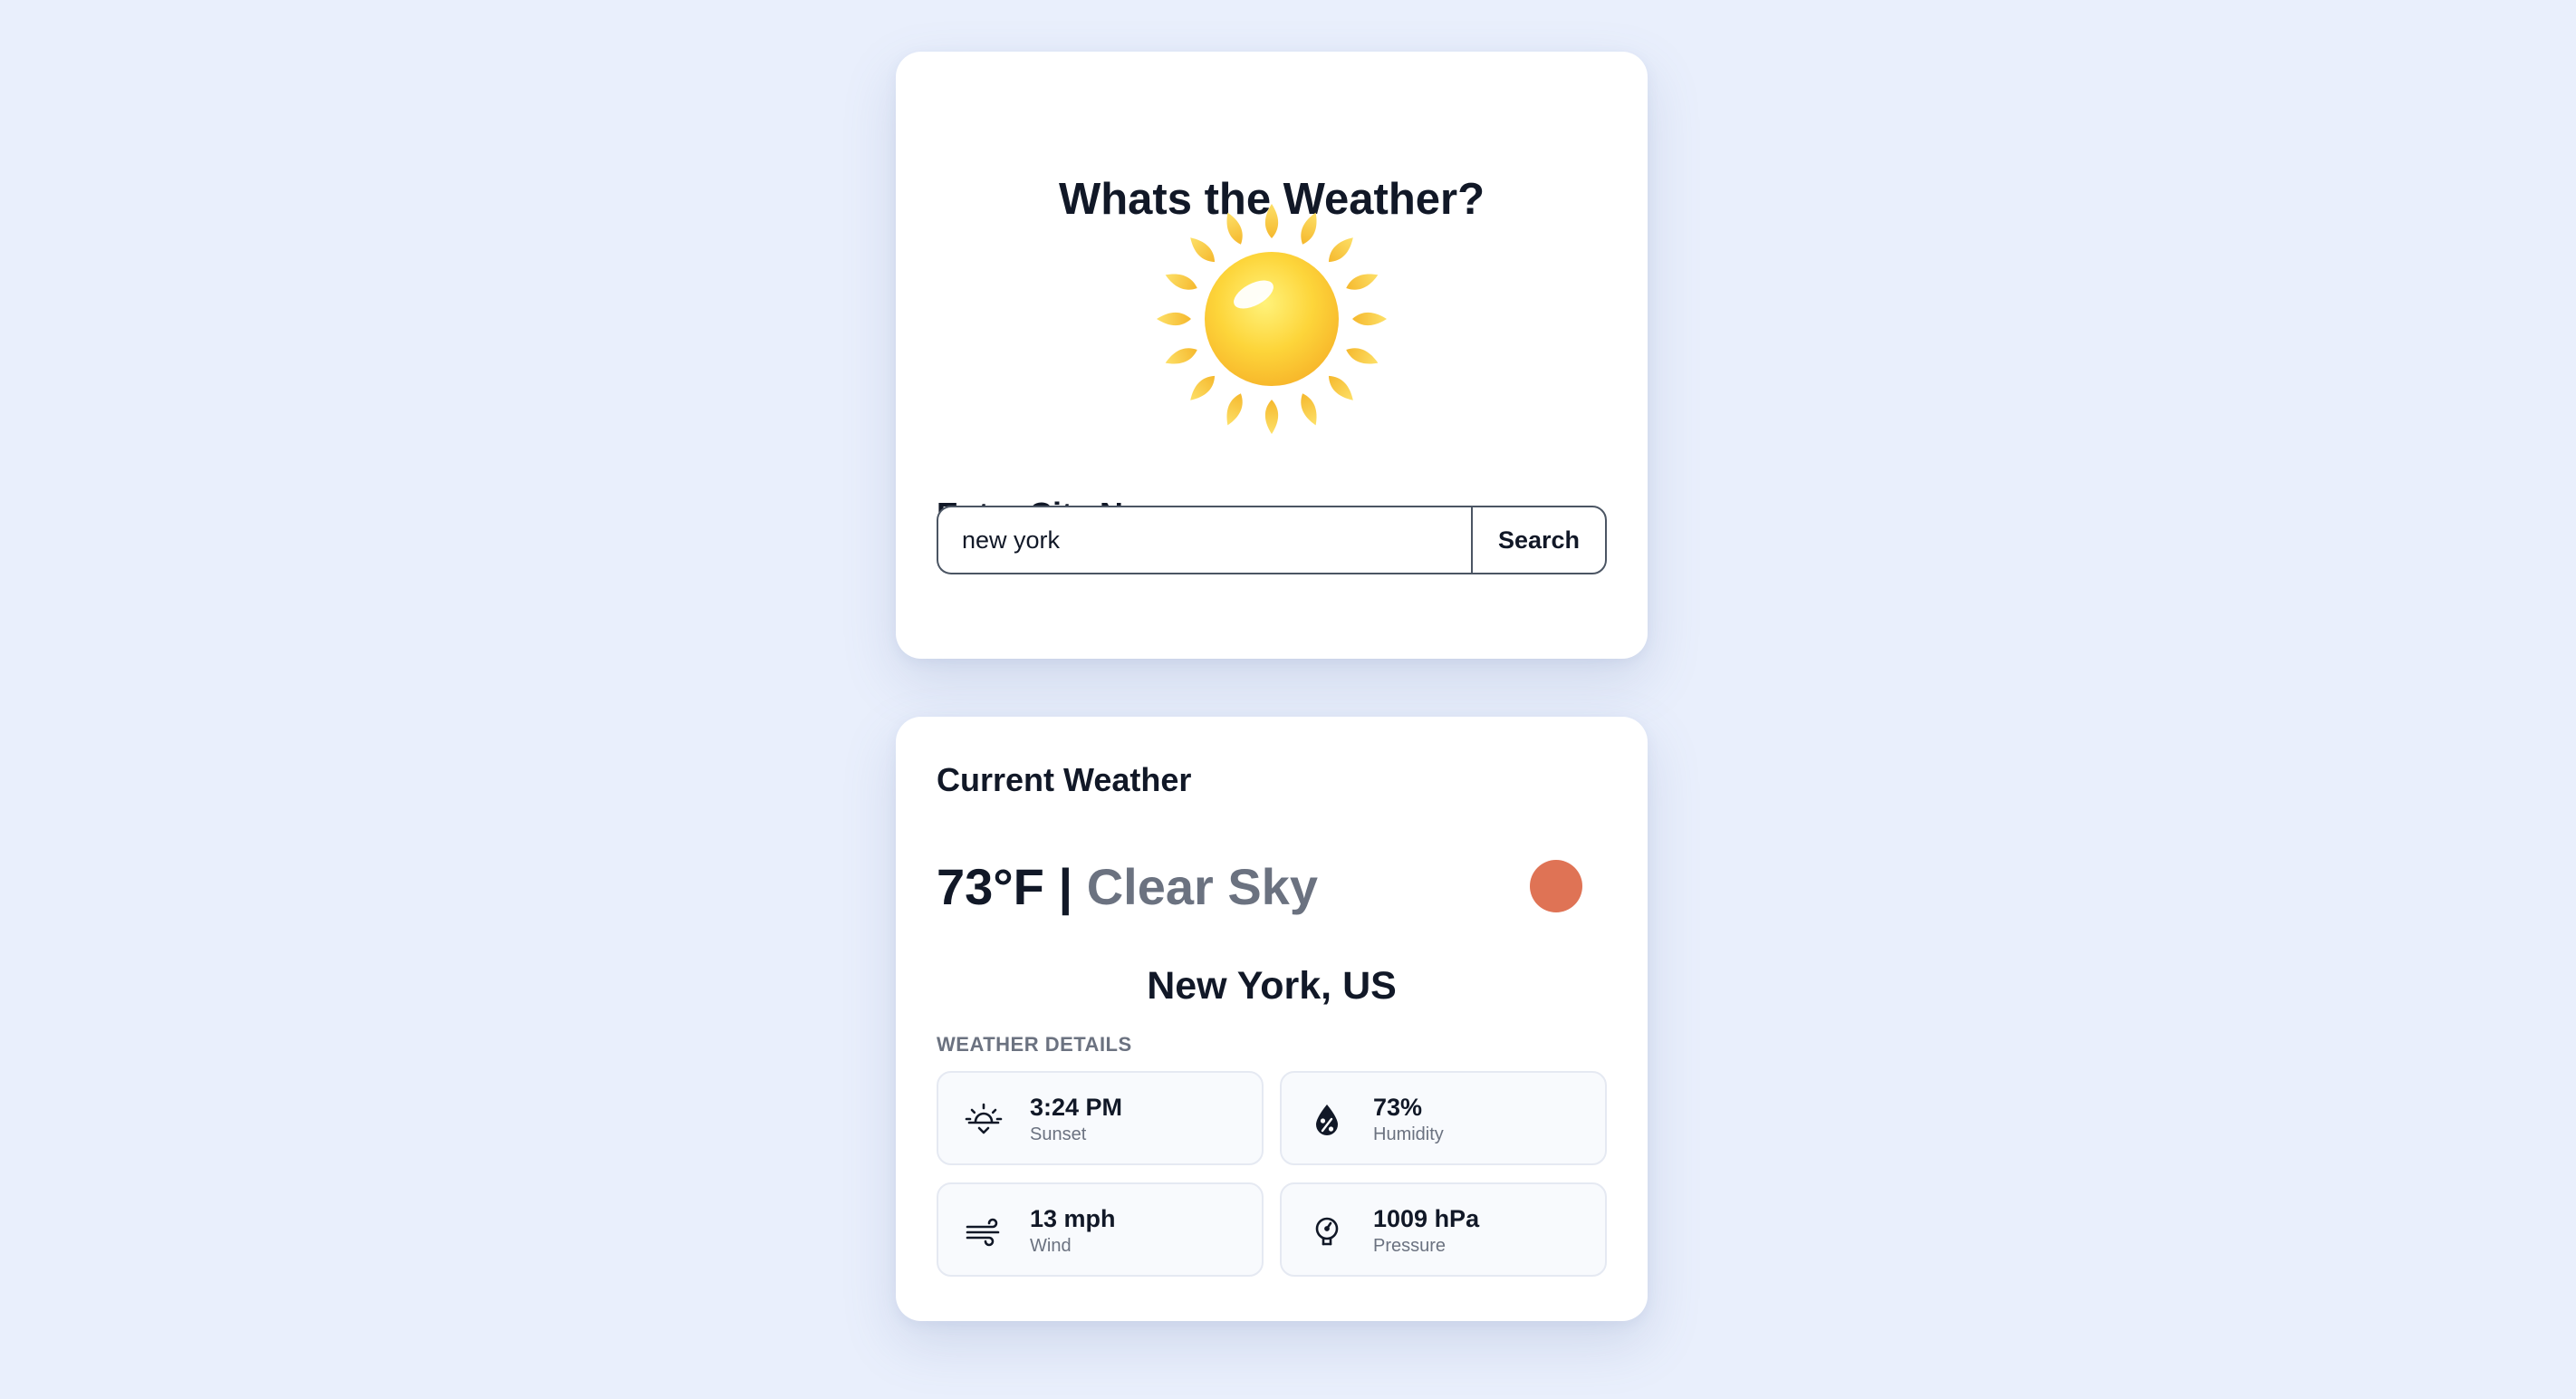 The height and width of the screenshot is (1399, 2576). Describe the element at coordinates (1426, 1218) in the screenshot. I see `pressure-value: 1009 hPa` at that location.